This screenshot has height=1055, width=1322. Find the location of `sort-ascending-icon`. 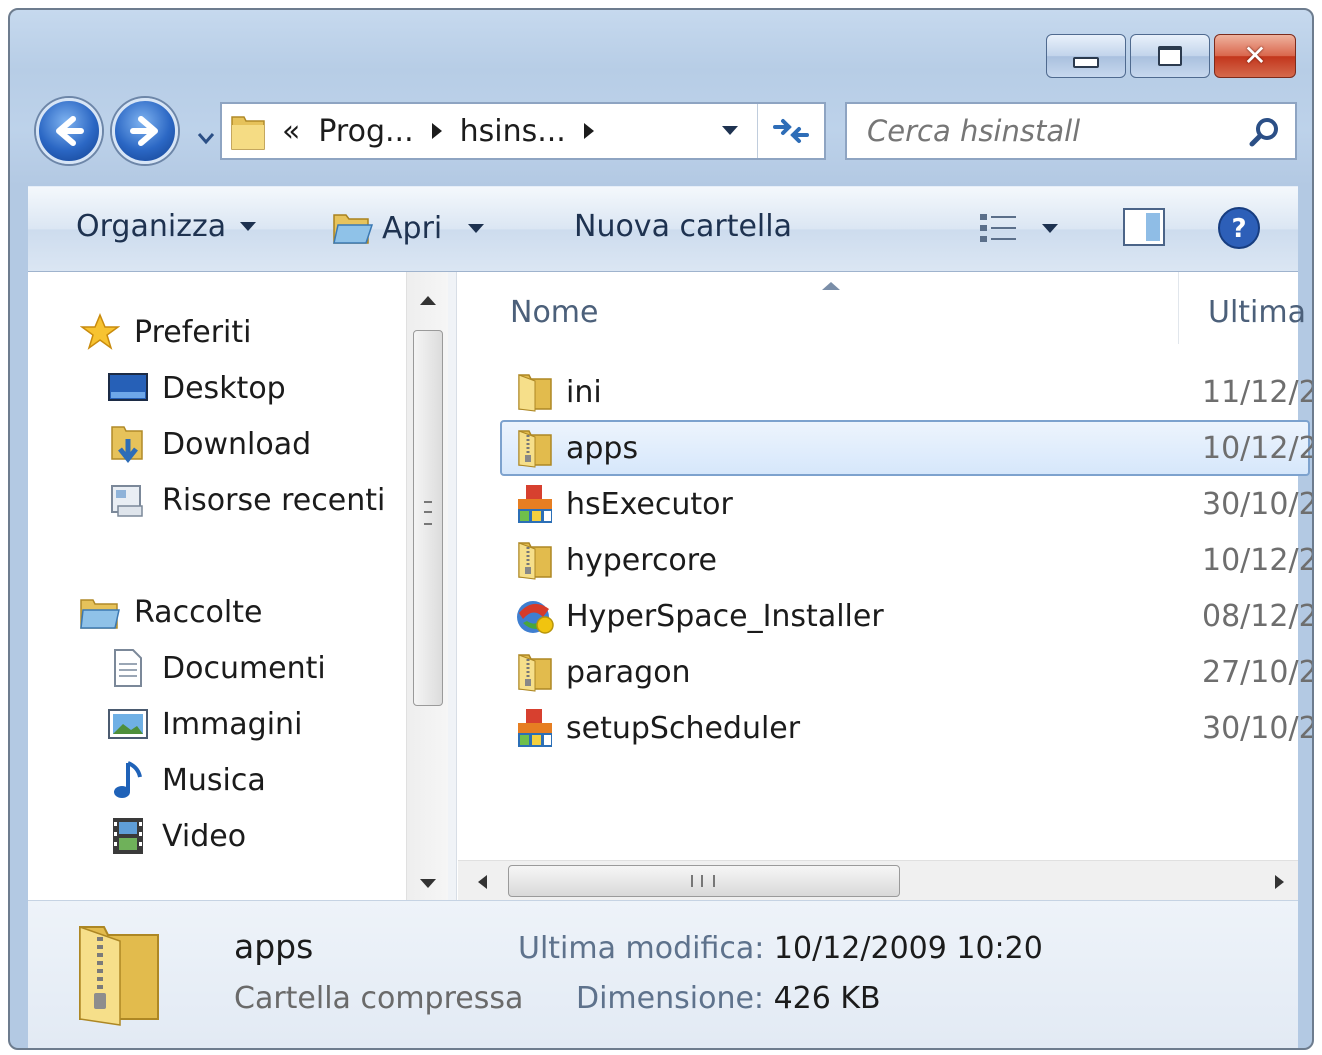

sort-ascending-icon is located at coordinates (831, 286).